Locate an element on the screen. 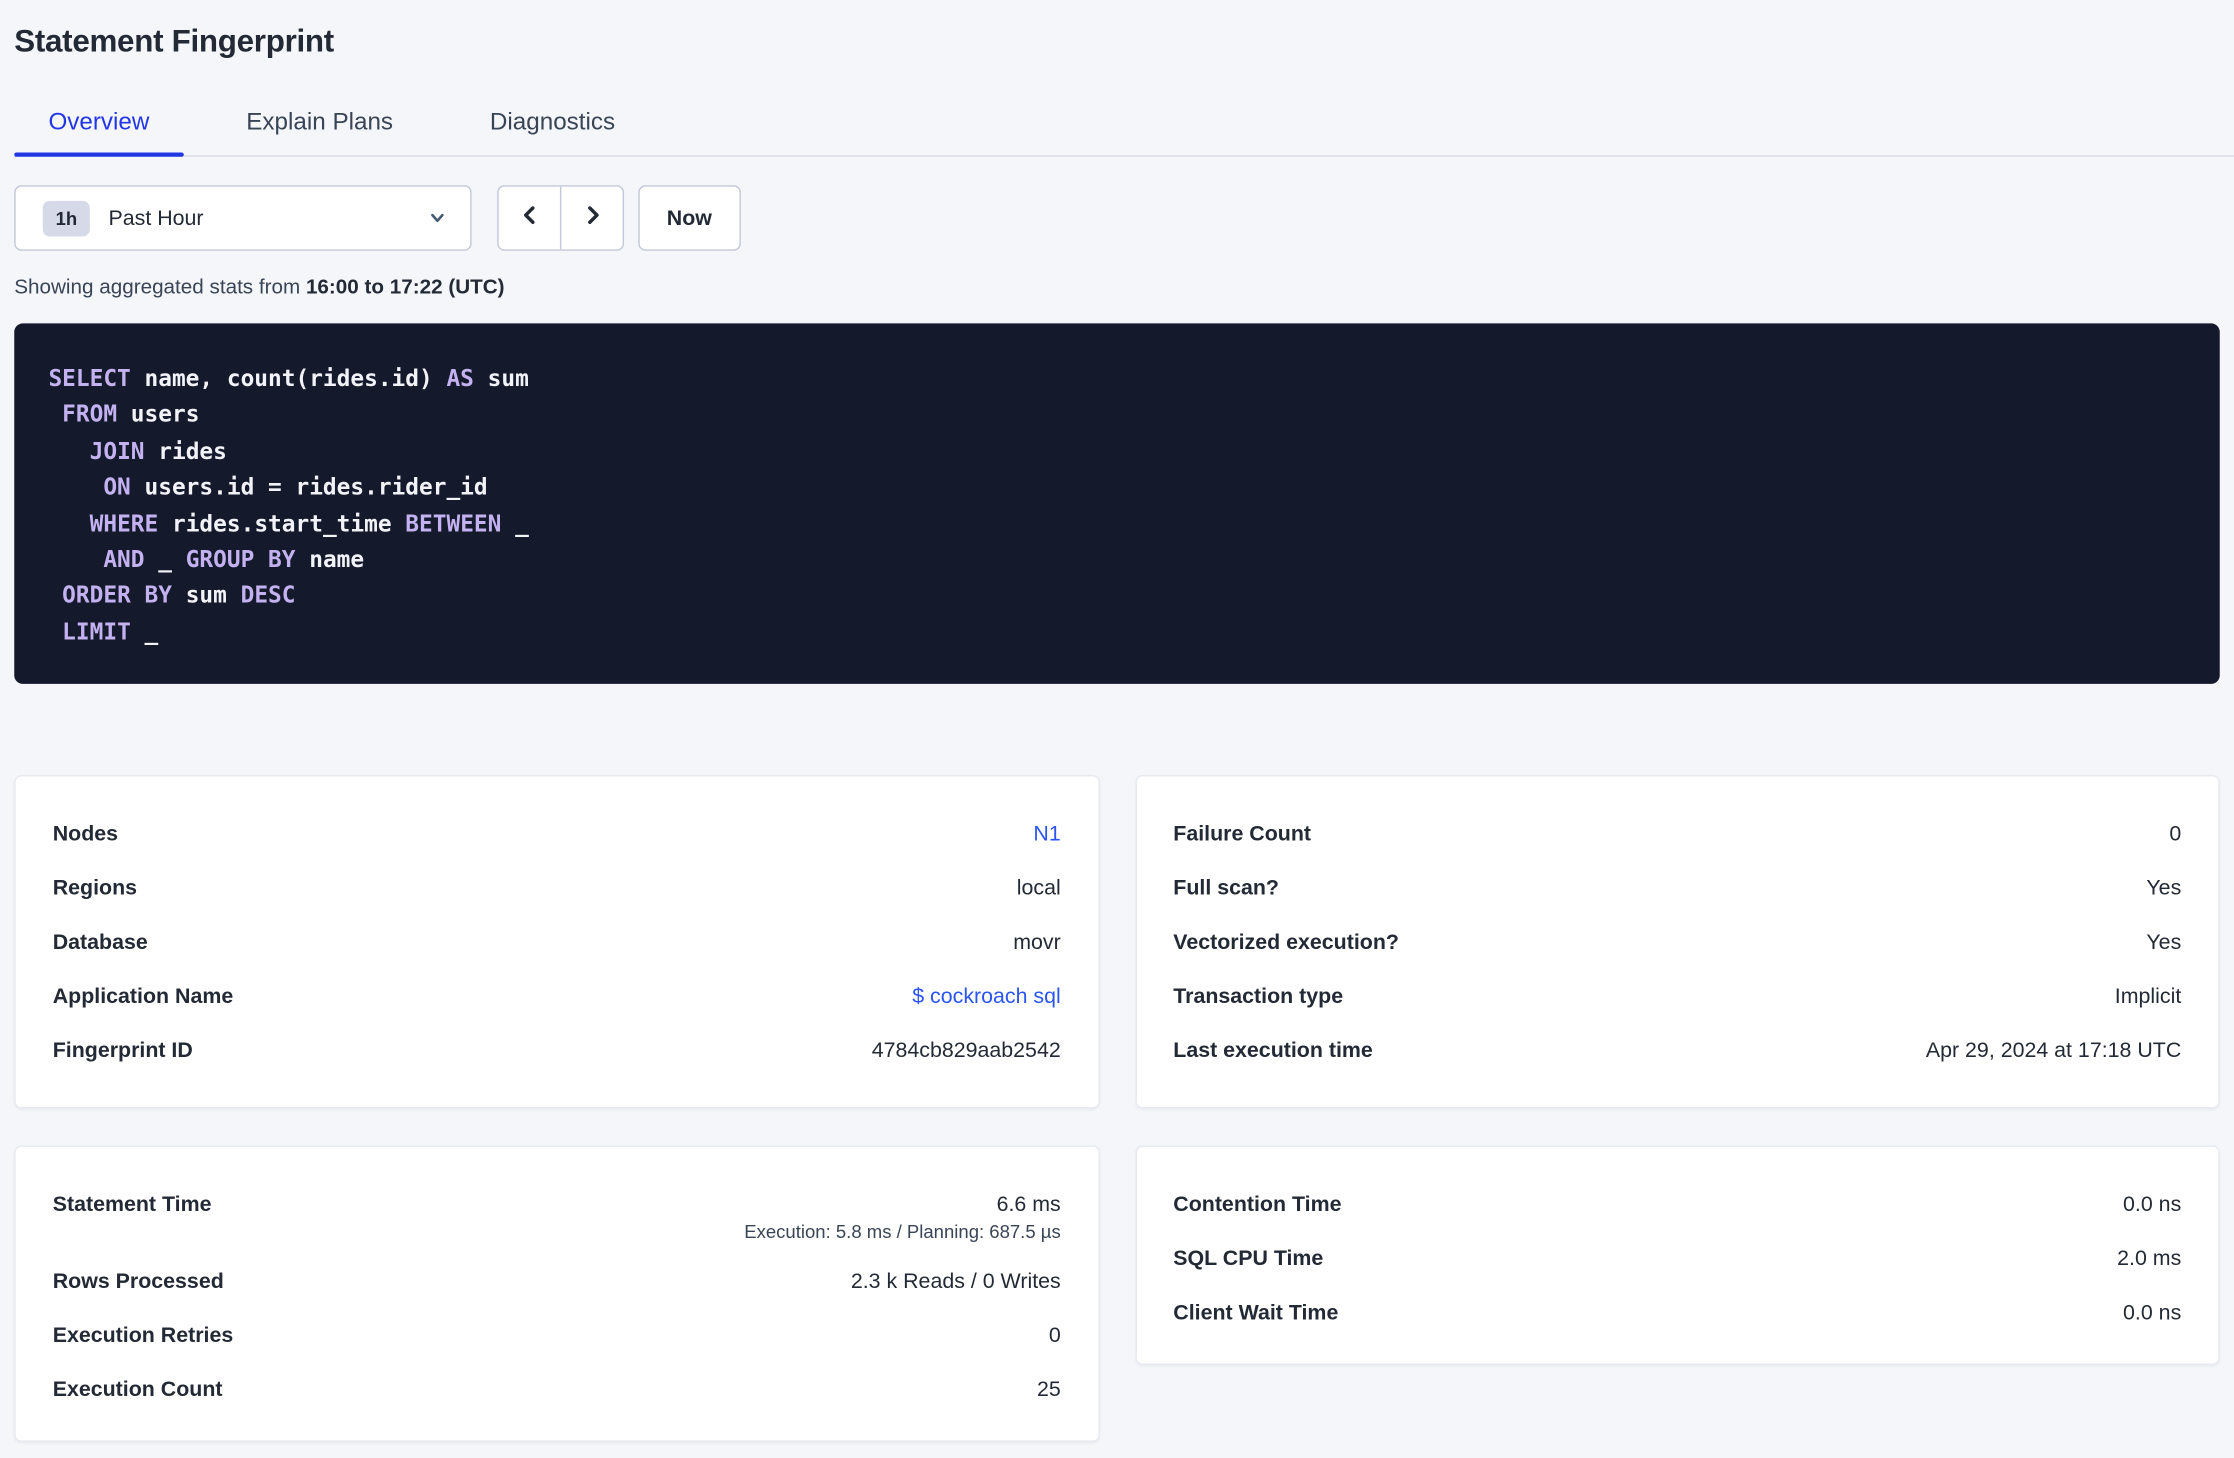 The image size is (2234, 1458). time-step-group is located at coordinates (561, 218).